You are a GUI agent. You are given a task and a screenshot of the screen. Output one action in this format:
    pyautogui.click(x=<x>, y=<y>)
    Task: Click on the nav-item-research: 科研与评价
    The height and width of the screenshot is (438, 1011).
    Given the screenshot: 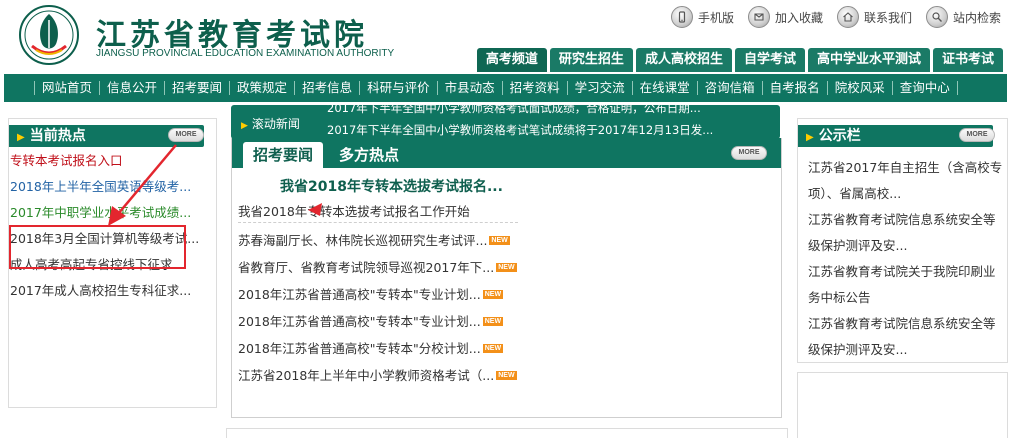 What is the action you would take?
    pyautogui.click(x=398, y=88)
    